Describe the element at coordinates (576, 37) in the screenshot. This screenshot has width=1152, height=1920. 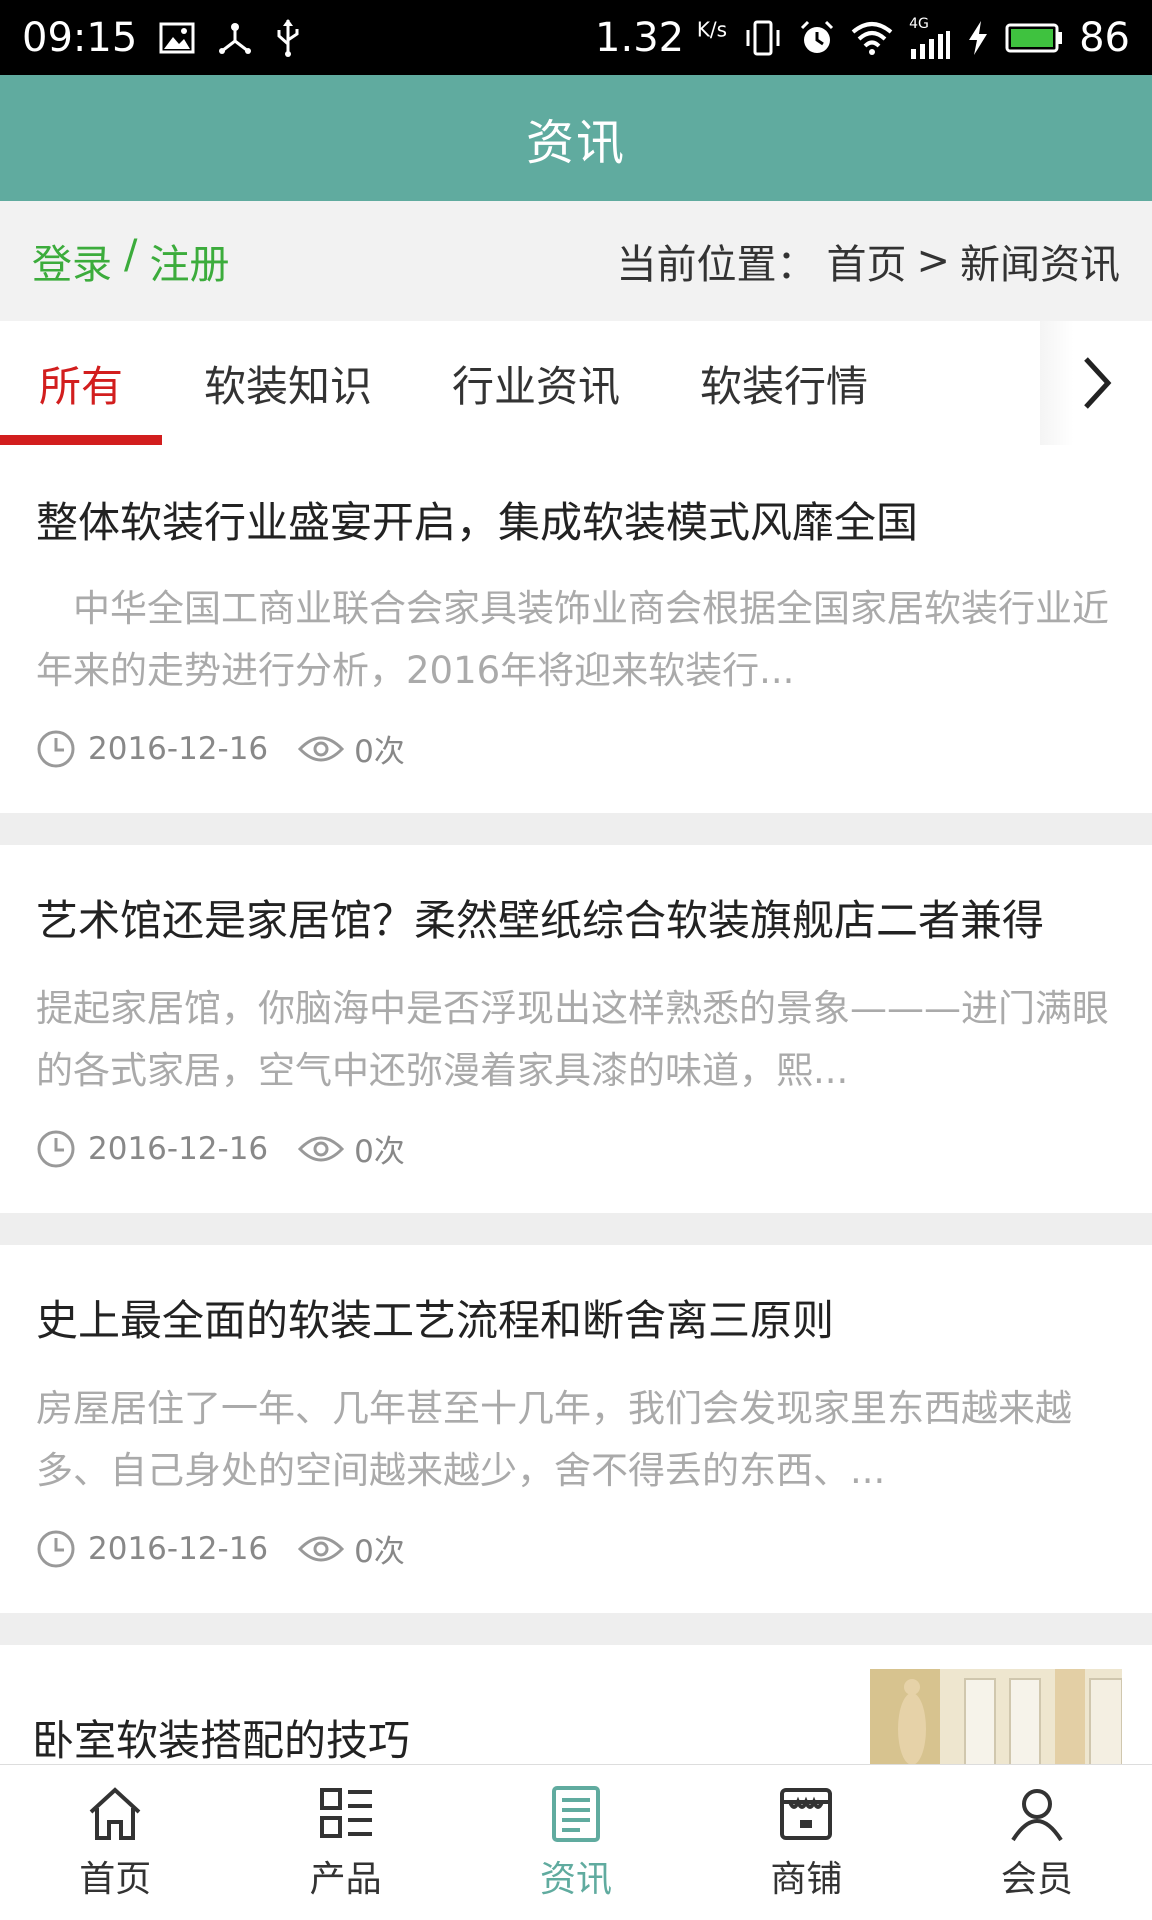
I see `status-bar: 09:15 1.32 K/s 4G 86` at that location.